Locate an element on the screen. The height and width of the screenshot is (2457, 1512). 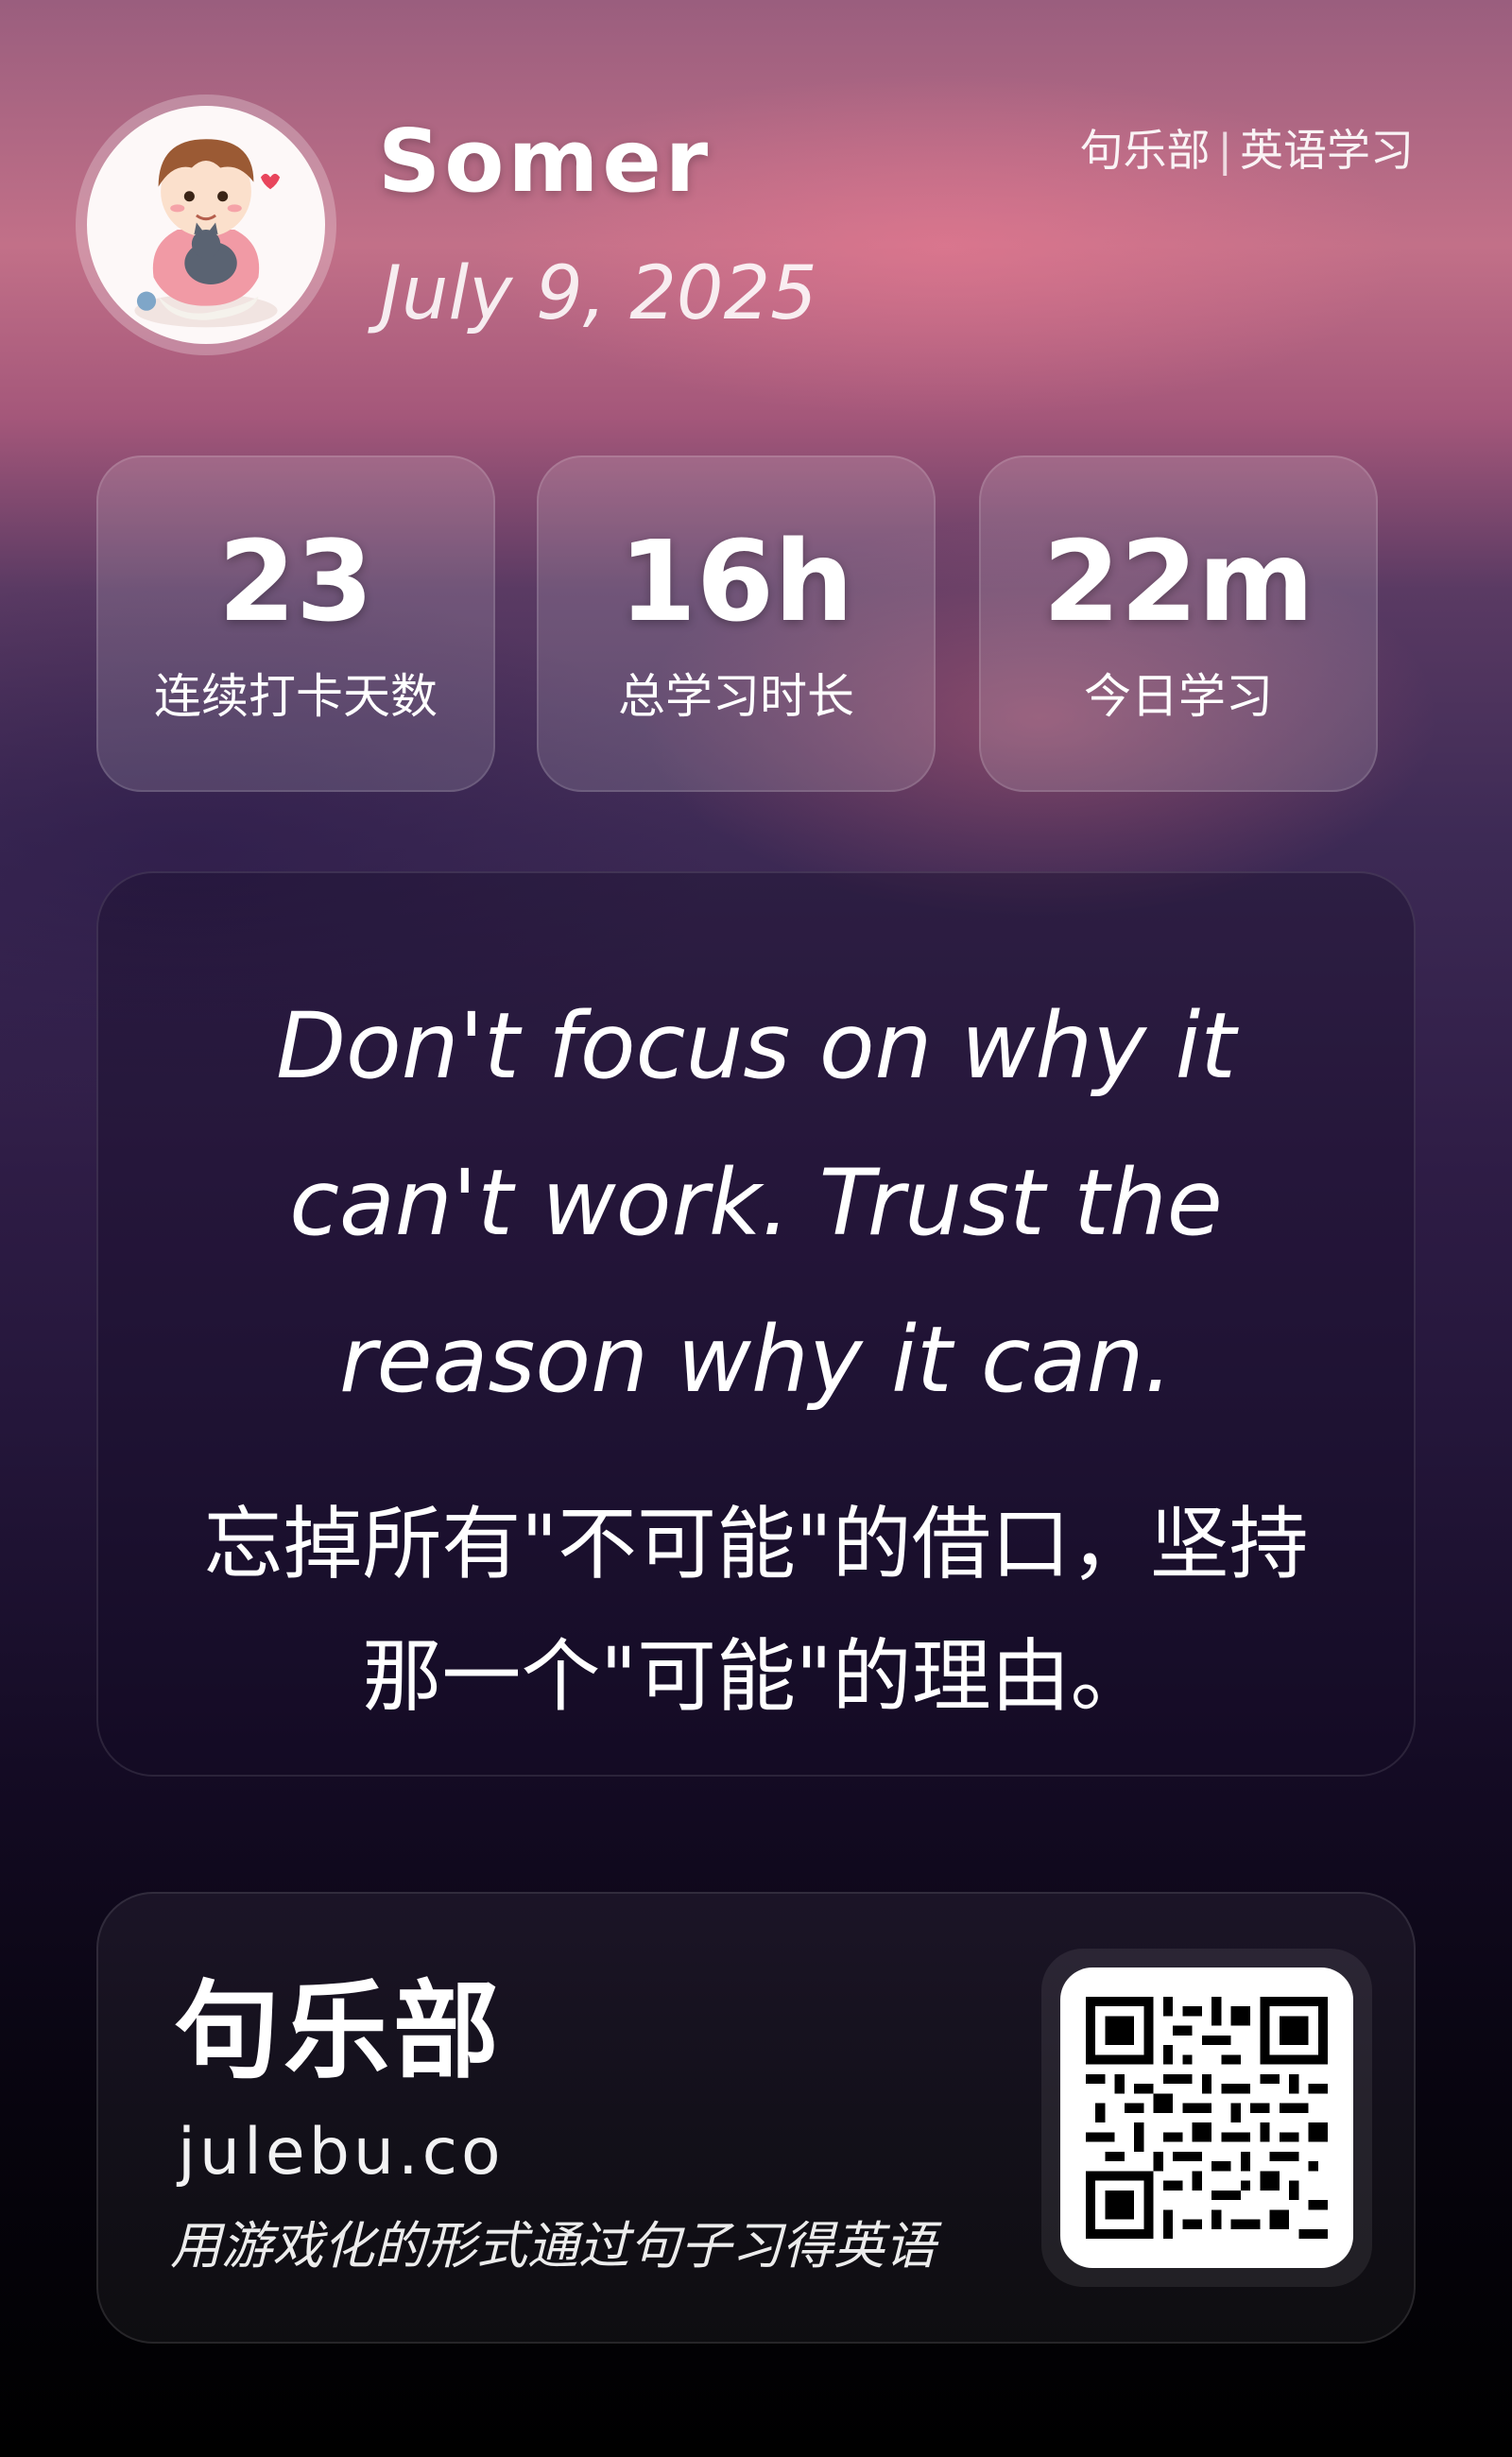
stat-label-total-time: 总学习时长 is located at coordinates (736, 696).